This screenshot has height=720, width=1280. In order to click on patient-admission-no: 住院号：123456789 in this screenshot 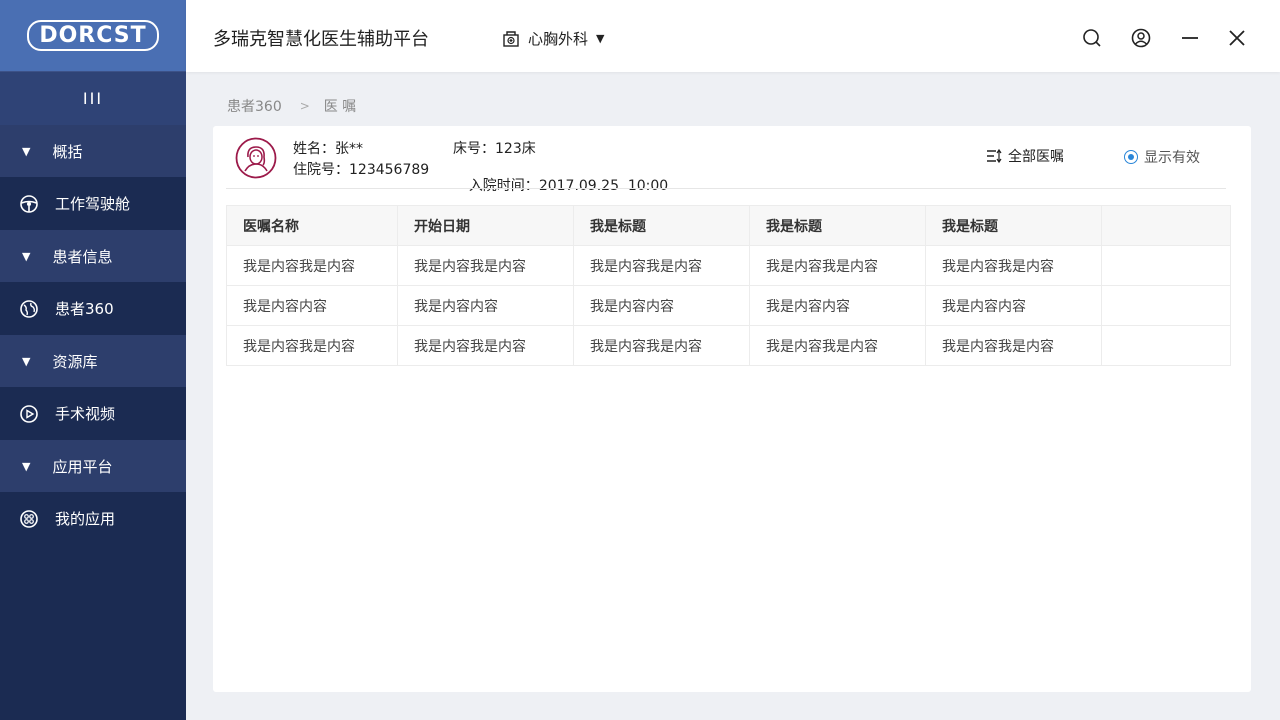, I will do `click(361, 169)`.